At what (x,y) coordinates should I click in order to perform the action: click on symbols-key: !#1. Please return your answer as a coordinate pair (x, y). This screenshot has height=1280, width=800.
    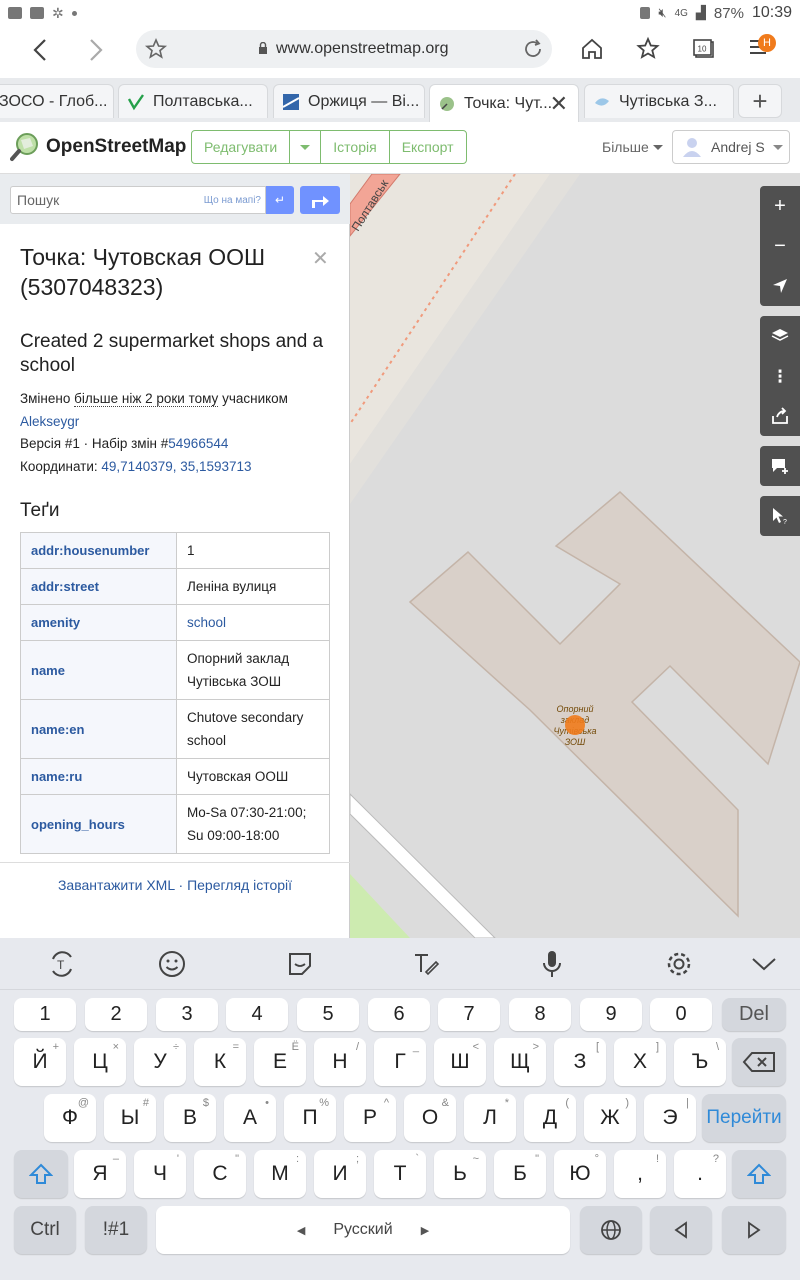
    Looking at the image, I should click on (116, 1230).